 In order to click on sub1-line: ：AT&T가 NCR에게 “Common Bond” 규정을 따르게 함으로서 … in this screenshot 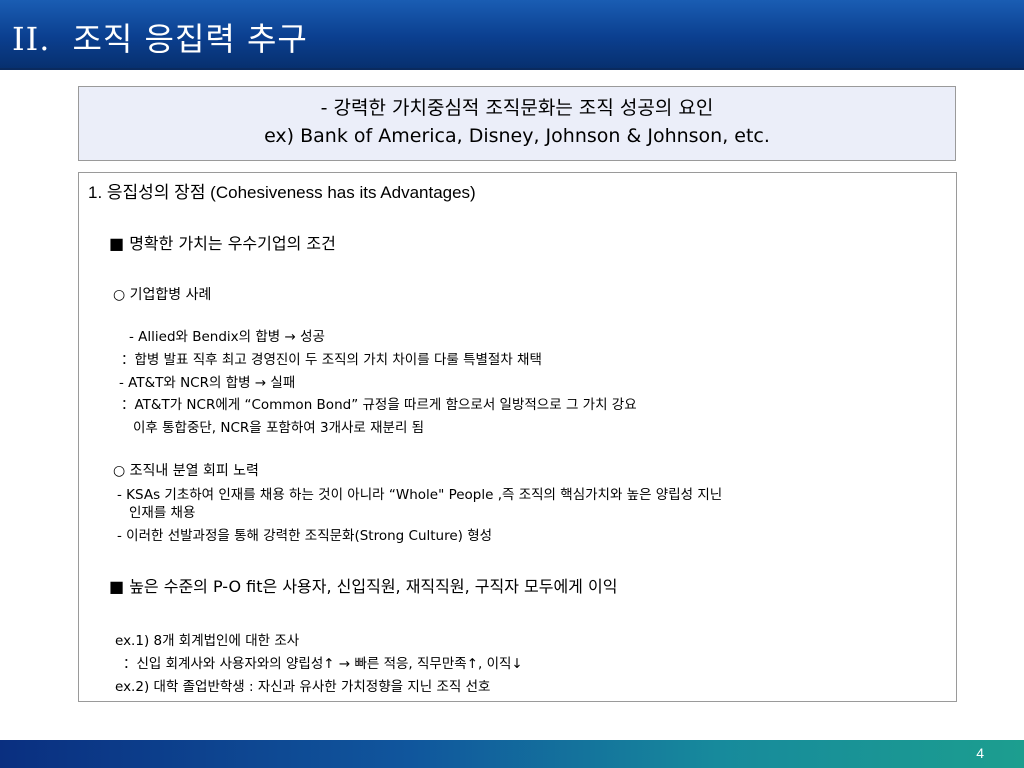, I will do `click(379, 405)`.